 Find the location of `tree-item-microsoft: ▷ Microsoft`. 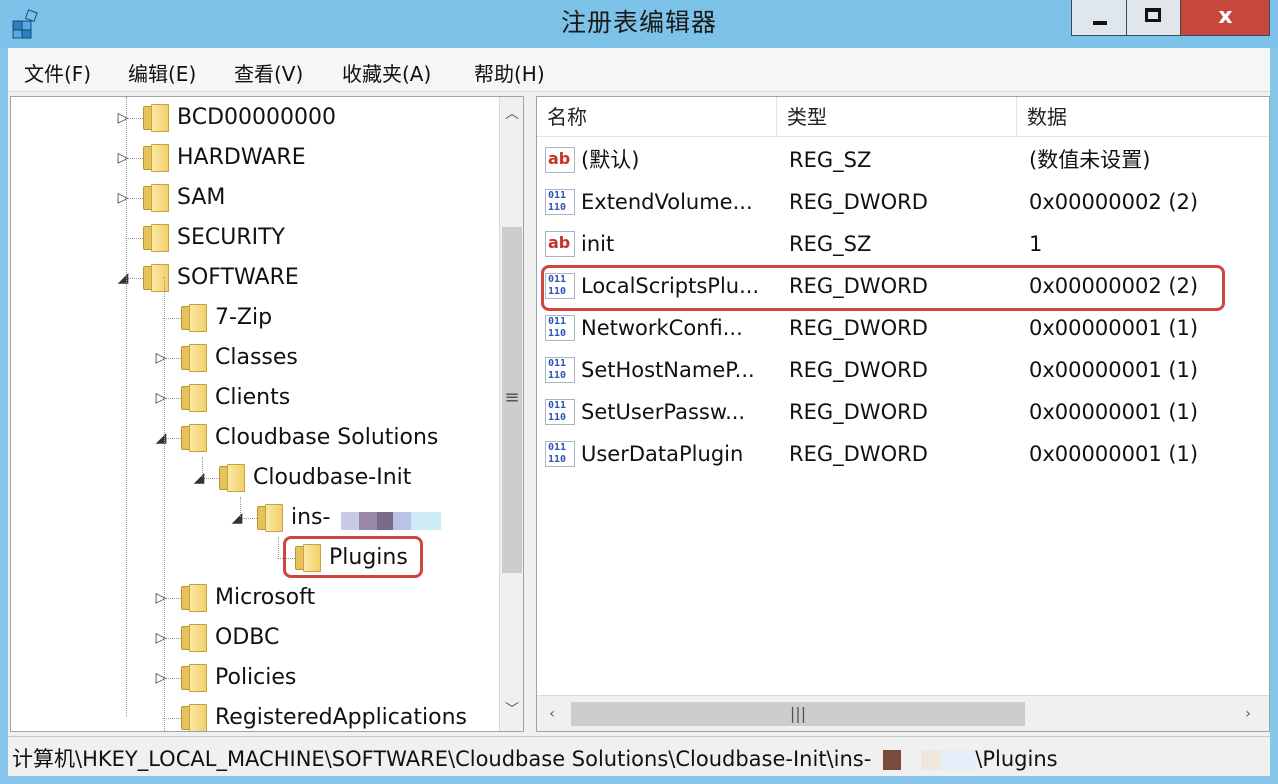

tree-item-microsoft: ▷ Microsoft is located at coordinates (251, 598).